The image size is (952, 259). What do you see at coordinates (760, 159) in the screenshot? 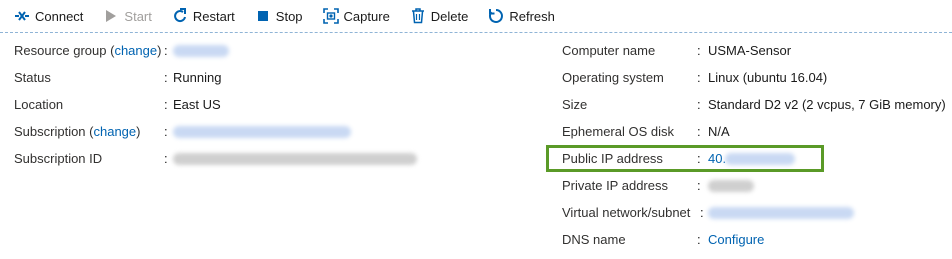
I see `public-ip-redacted` at bounding box center [760, 159].